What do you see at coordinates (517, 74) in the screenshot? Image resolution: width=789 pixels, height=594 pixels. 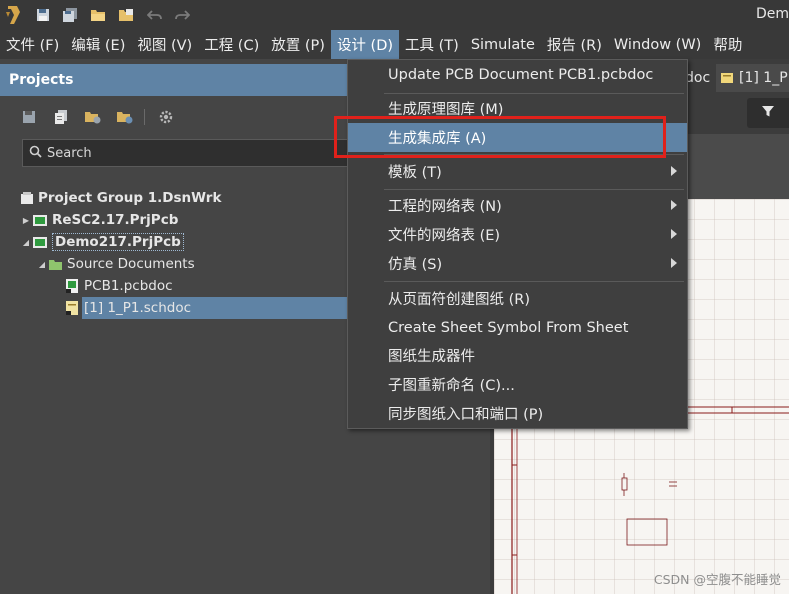 I see `menu-item-update-pcb: Update PCB Document PCB1.pcbdoc` at bounding box center [517, 74].